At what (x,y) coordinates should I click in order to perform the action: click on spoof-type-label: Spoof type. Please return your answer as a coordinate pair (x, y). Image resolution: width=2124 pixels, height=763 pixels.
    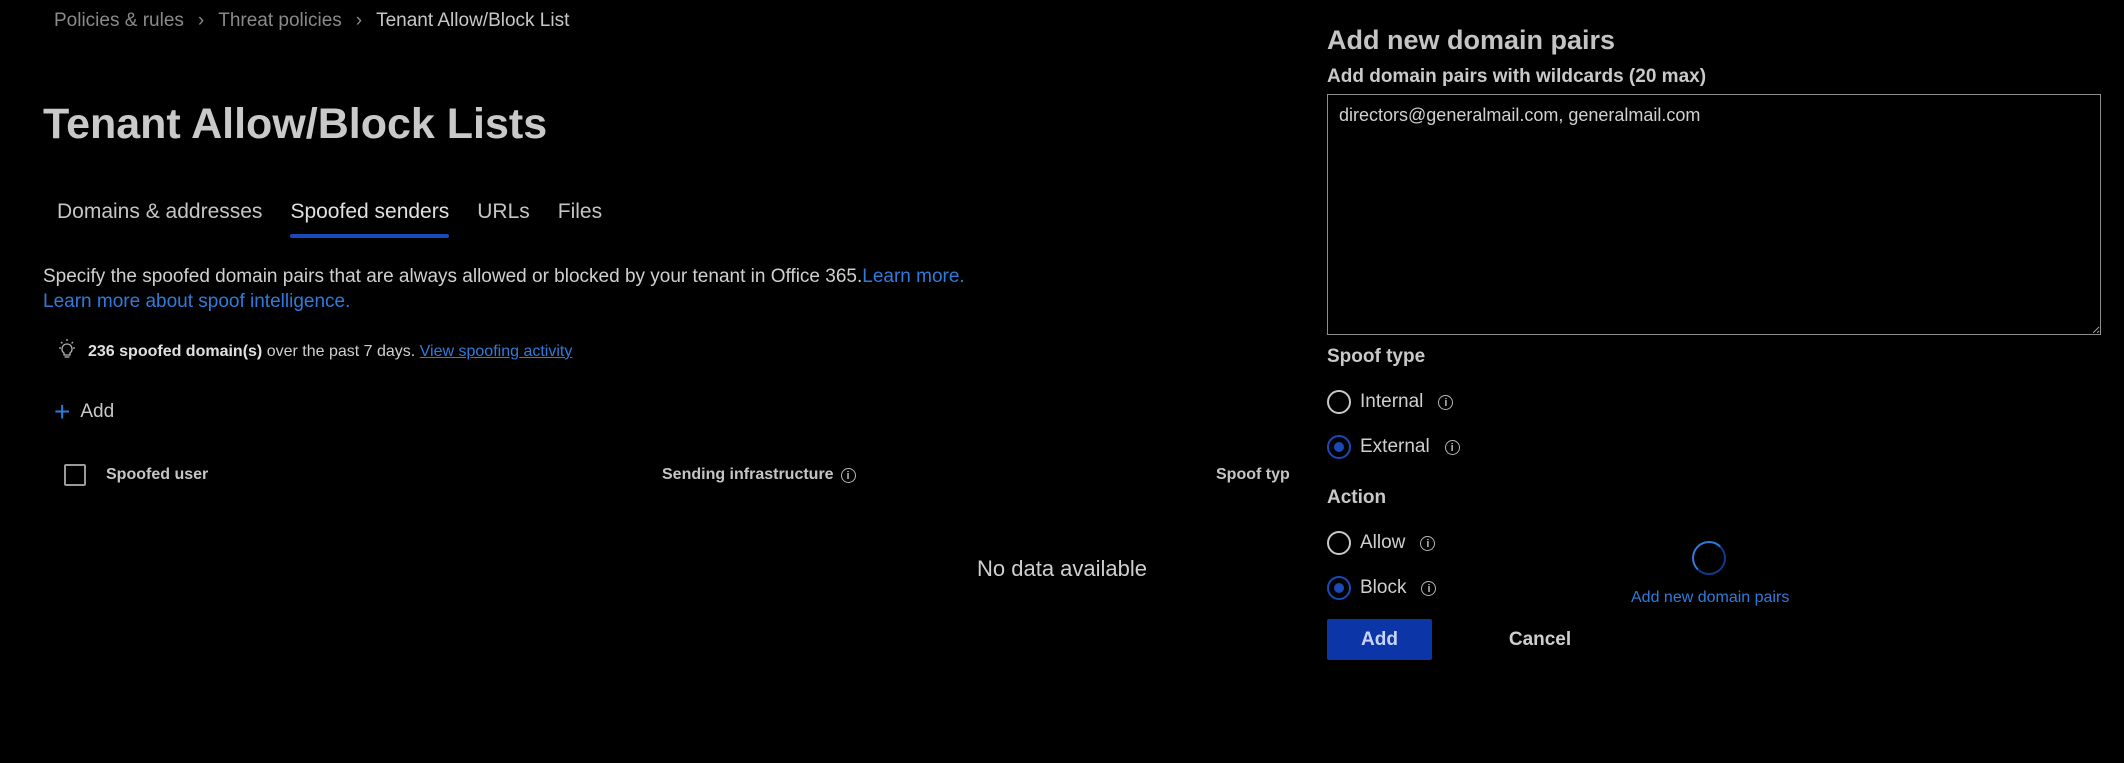
    Looking at the image, I should click on (1376, 356).